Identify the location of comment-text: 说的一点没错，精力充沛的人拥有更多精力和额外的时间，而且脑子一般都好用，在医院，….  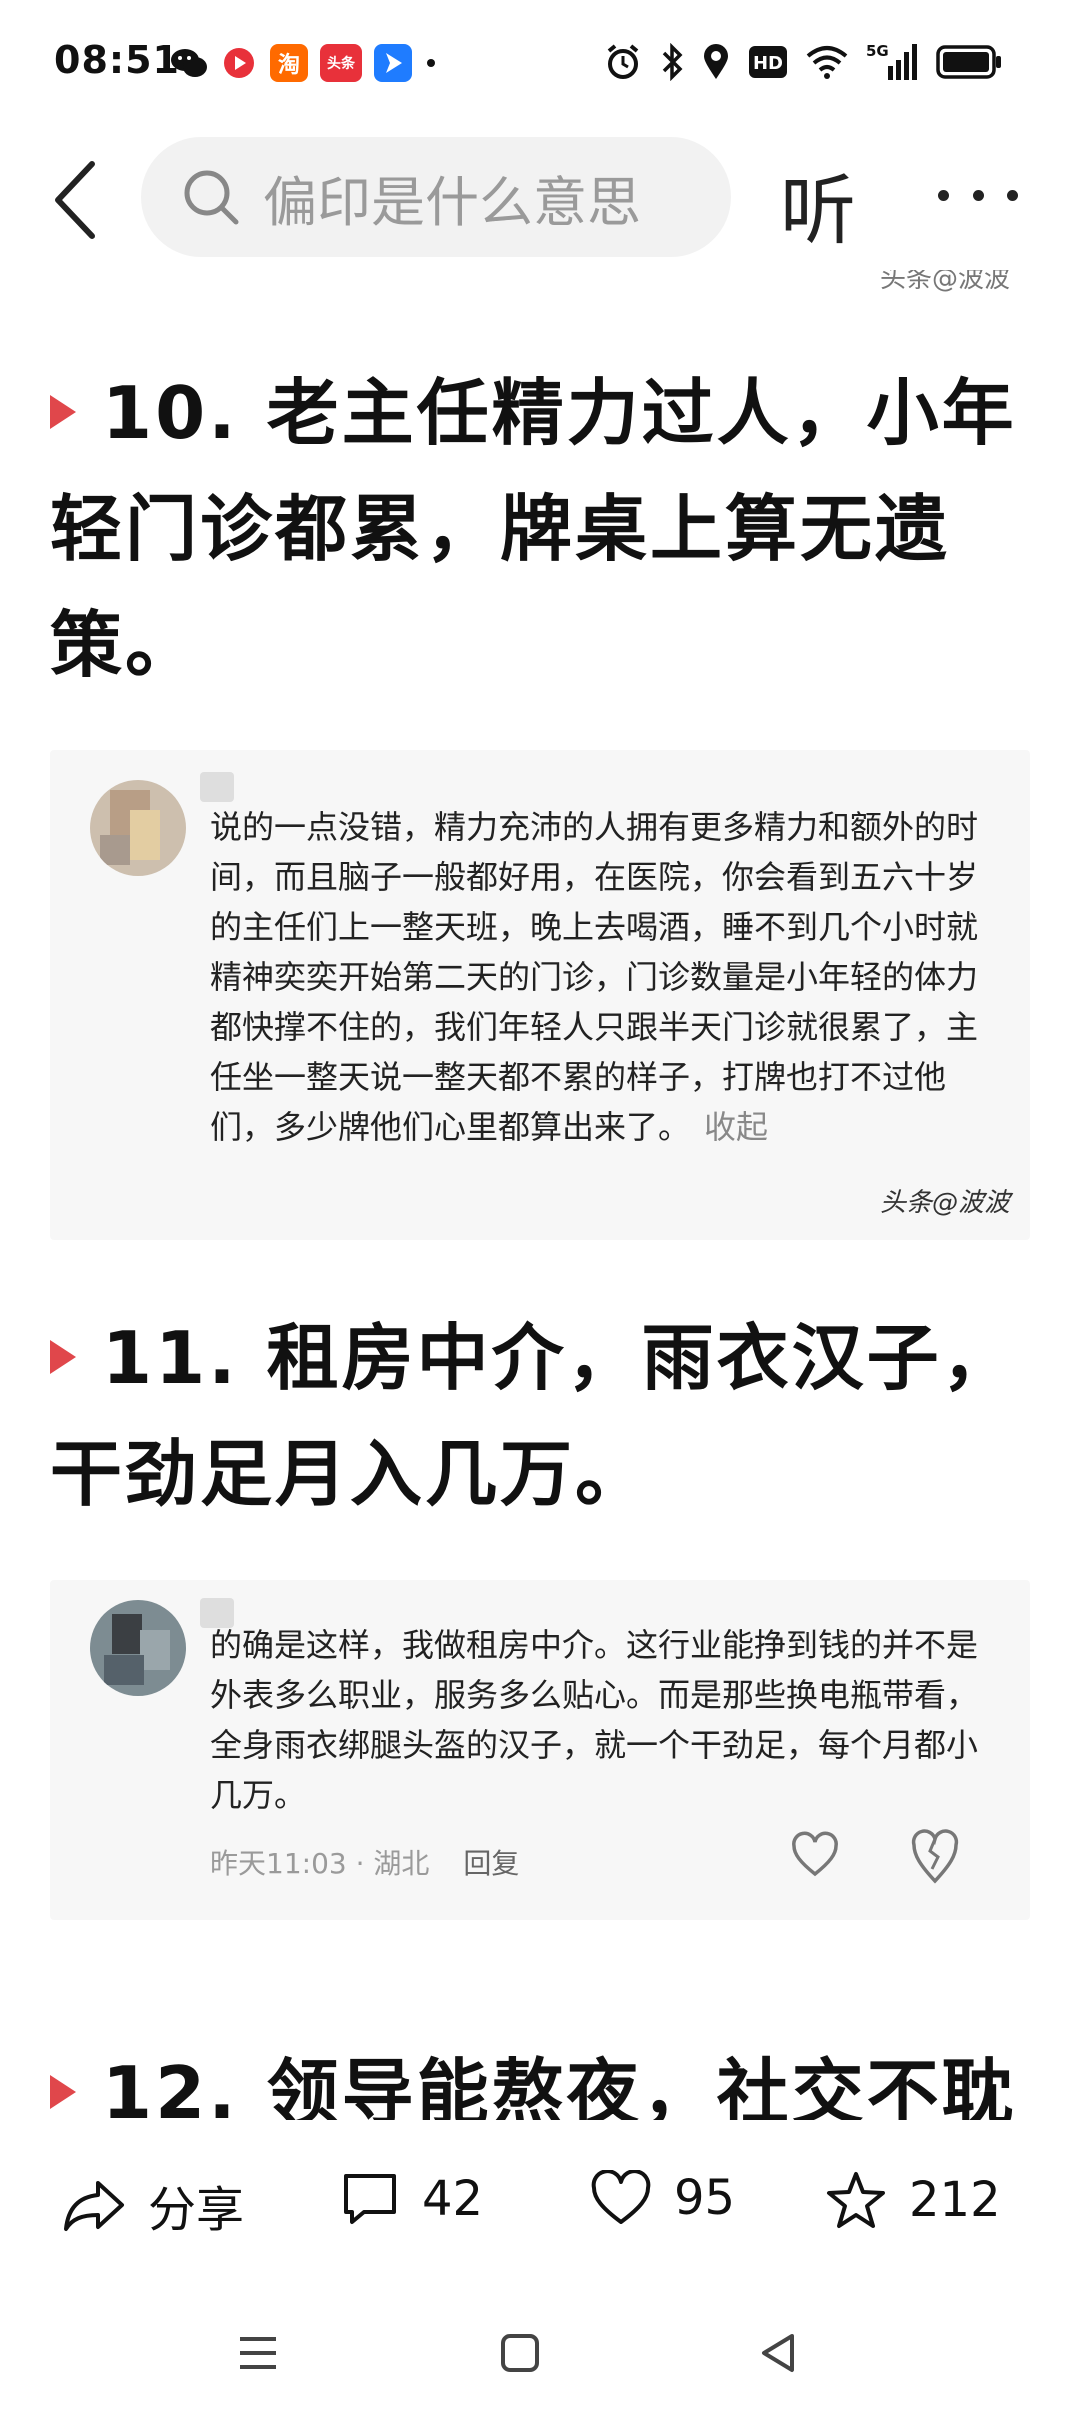
(594, 977).